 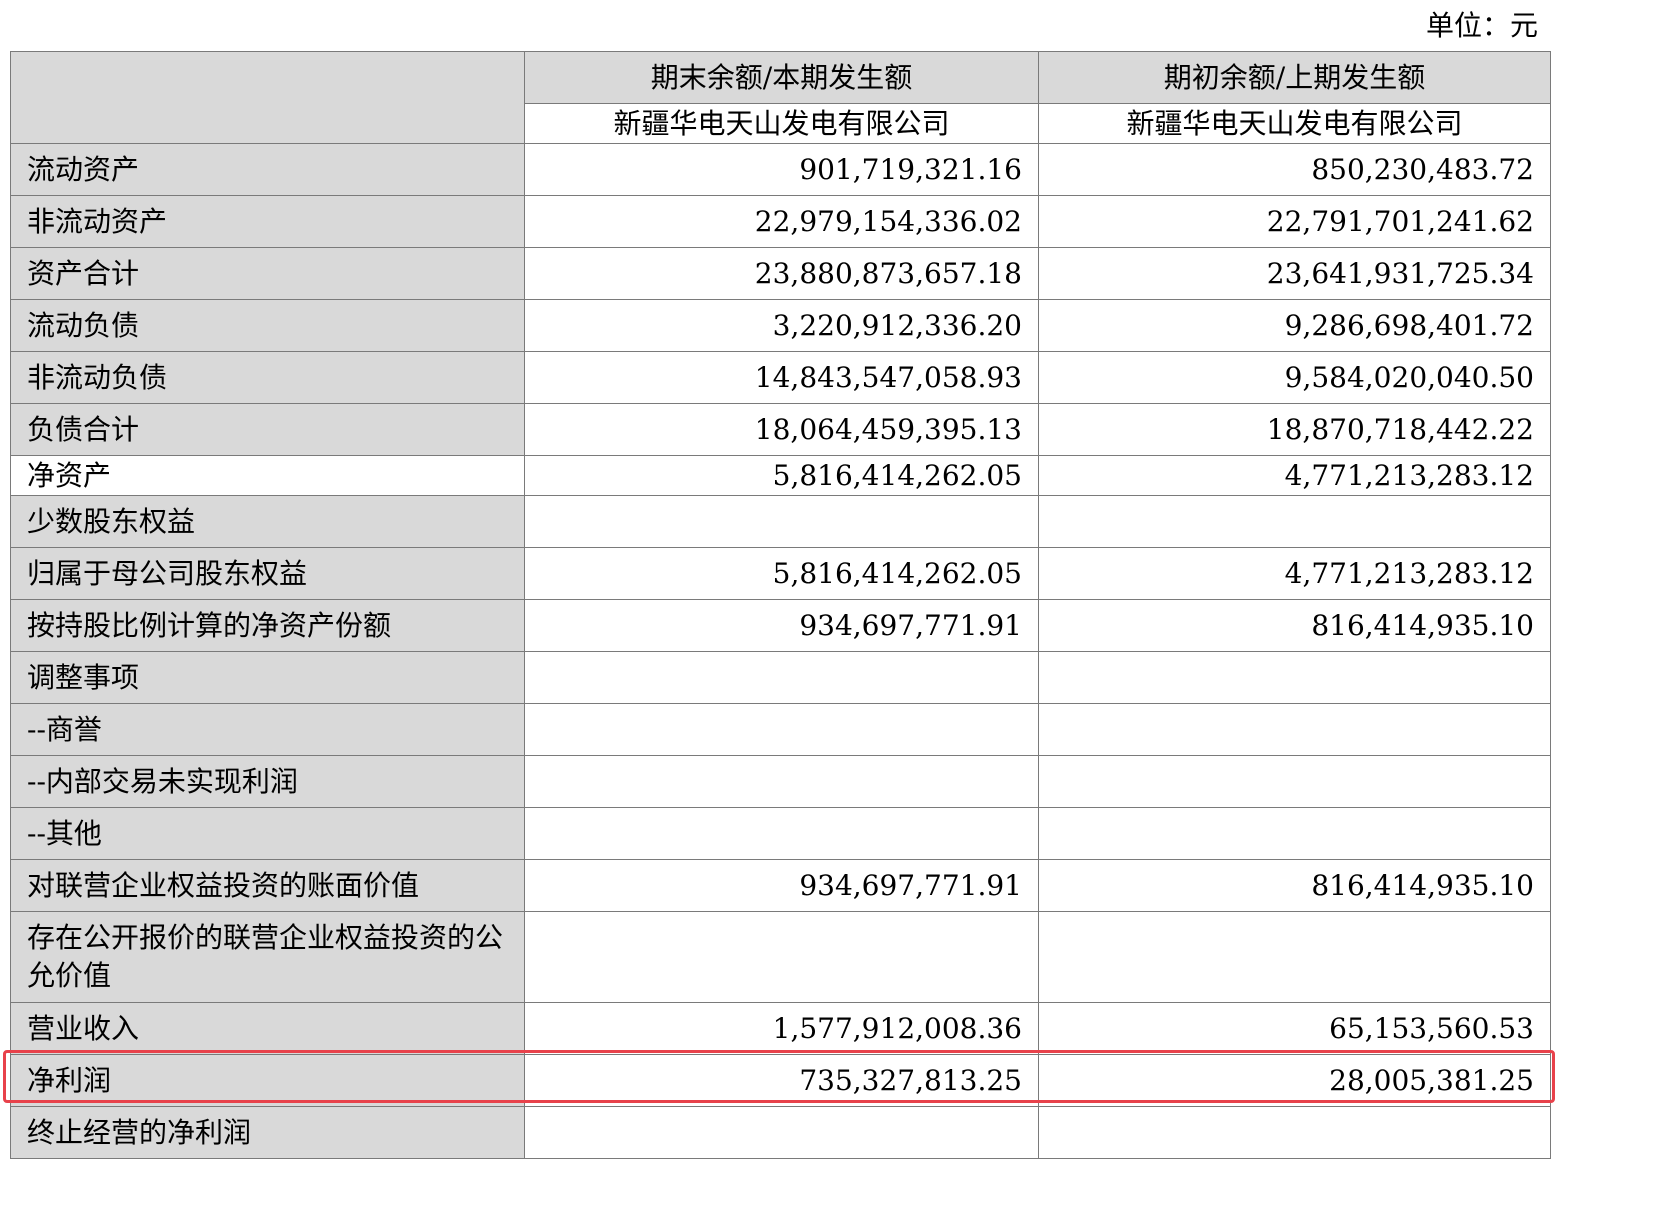 What do you see at coordinates (1294, 123) in the screenshot?
I see `col-prior-company-header: 新疆华电天山发电有限公司` at bounding box center [1294, 123].